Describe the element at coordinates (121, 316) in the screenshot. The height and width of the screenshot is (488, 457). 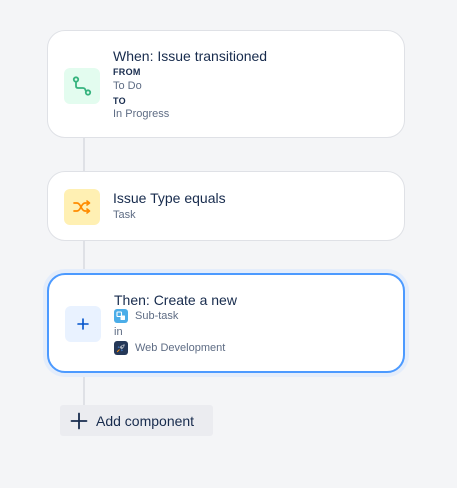
I see `subtask-icon` at that location.